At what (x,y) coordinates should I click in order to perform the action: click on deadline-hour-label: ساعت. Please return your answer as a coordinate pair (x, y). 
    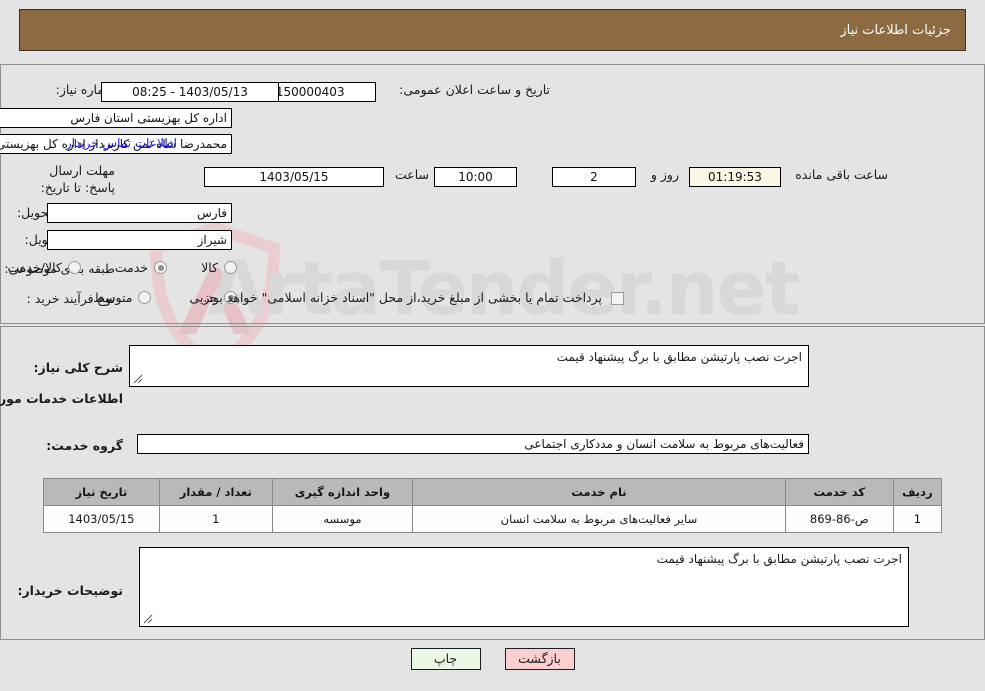
    Looking at the image, I should click on (411, 174).